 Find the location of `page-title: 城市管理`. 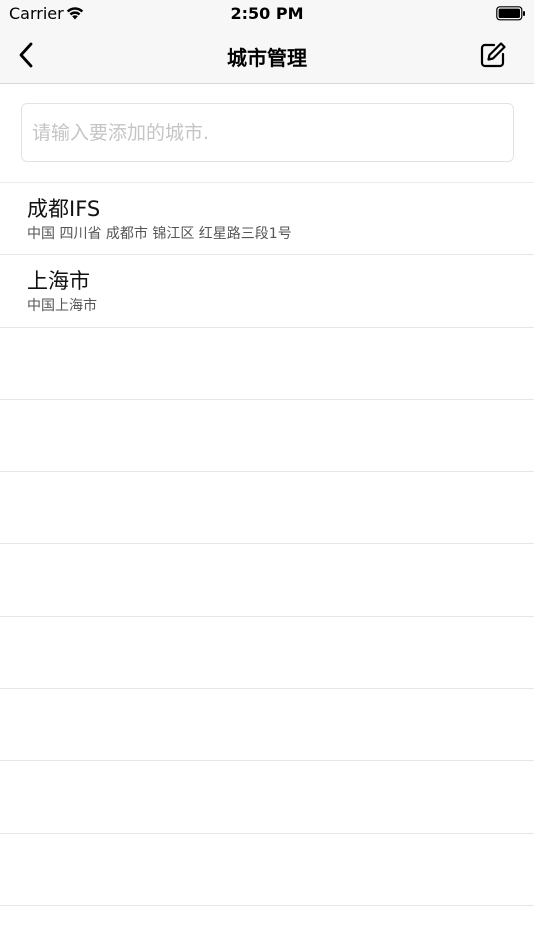

page-title: 城市管理 is located at coordinates (267, 58).